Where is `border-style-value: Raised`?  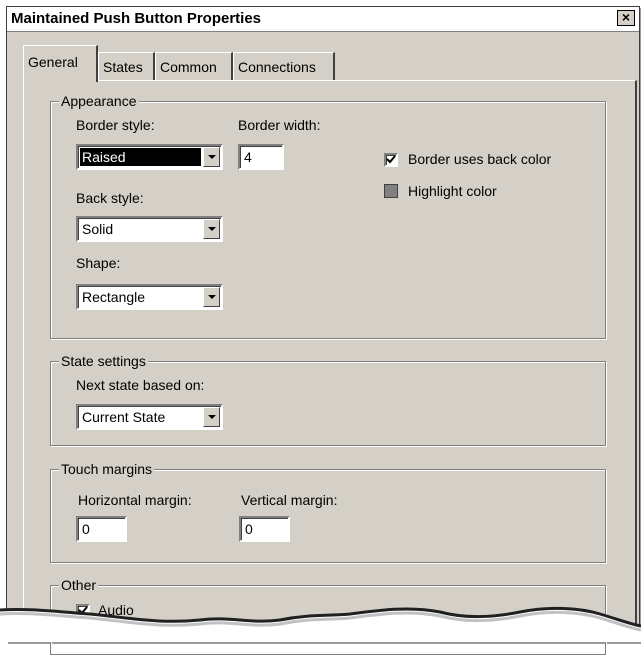 border-style-value: Raised is located at coordinates (140, 157).